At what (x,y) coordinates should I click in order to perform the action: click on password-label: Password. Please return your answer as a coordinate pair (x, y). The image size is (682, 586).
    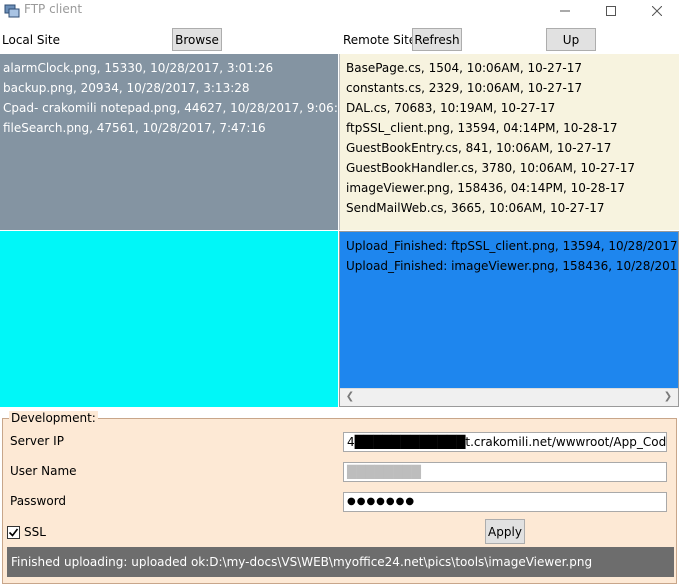
    Looking at the image, I should click on (38, 501).